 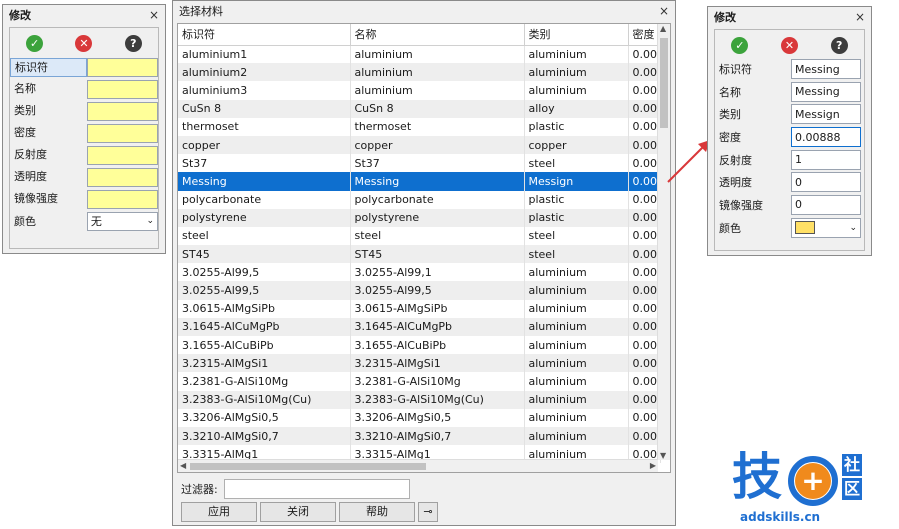 What do you see at coordinates (428, 512) in the screenshot?
I see `pin-icon: ⊸` at bounding box center [428, 512].